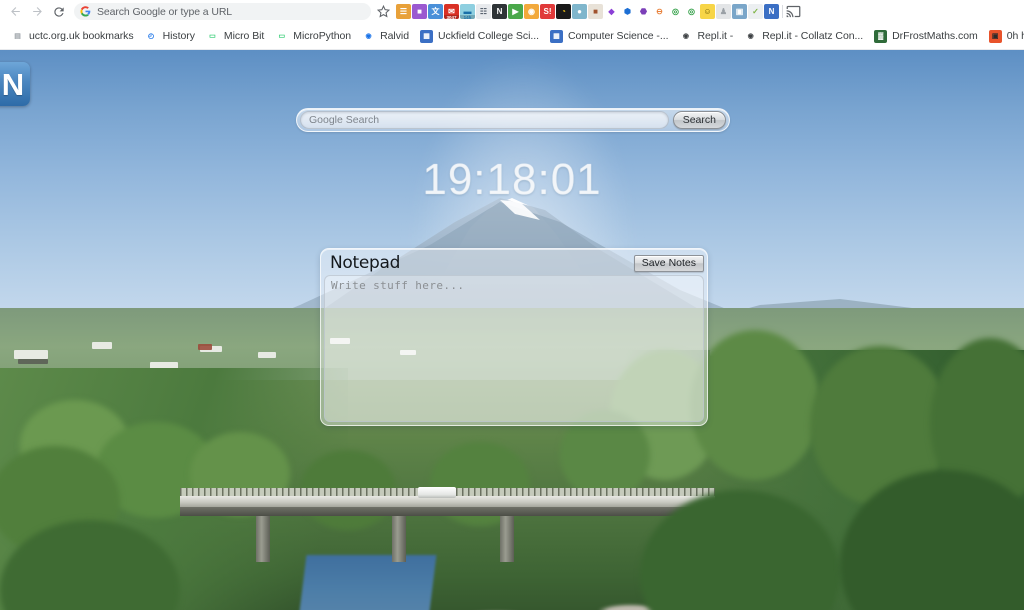 This screenshot has width=1024, height=610. I want to click on gift-box-extension: ■, so click(595, 11).